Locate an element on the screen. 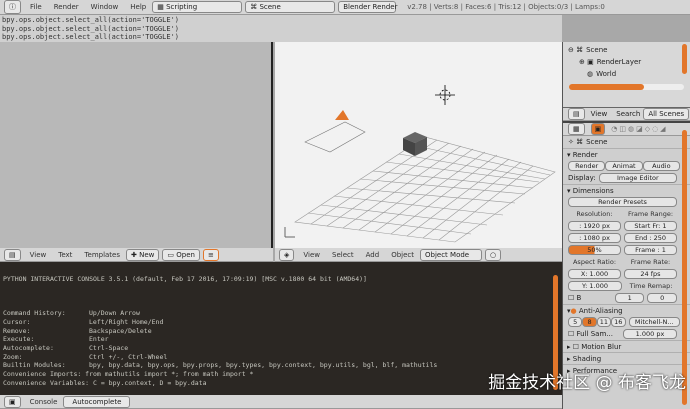 This screenshot has width=690, height=409. console-help-line: Autocomplete: Ctrl-Space is located at coordinates (281, 348).